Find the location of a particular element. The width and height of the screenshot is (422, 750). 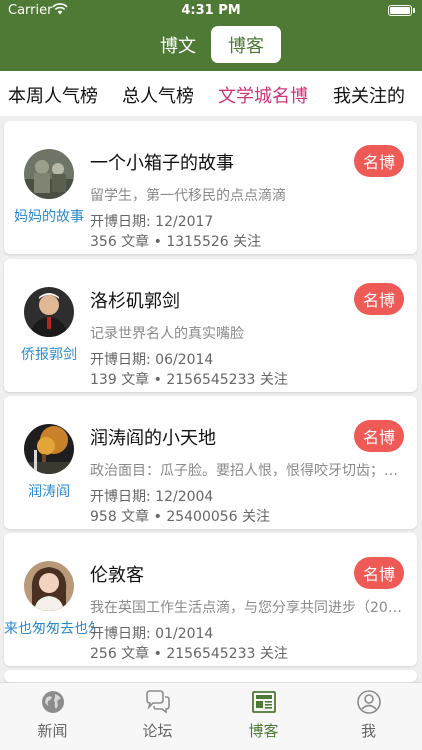

person-icon is located at coordinates (369, 702).